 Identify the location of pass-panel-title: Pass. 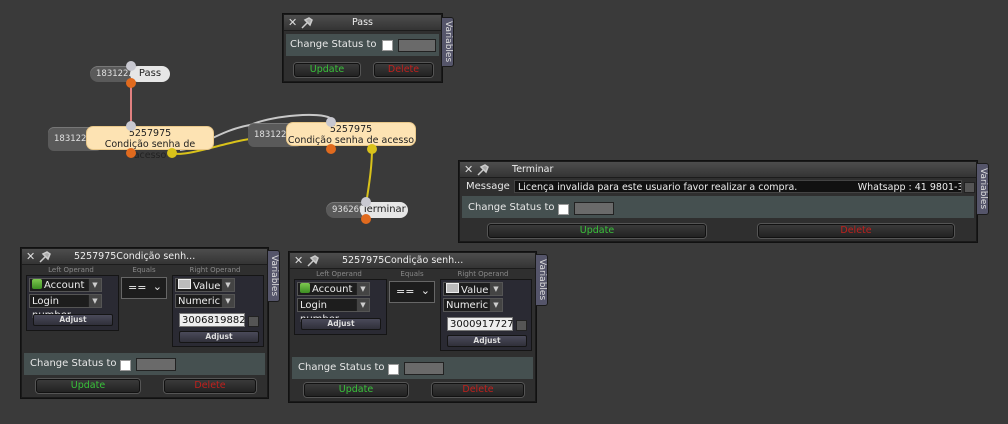
(362, 22).